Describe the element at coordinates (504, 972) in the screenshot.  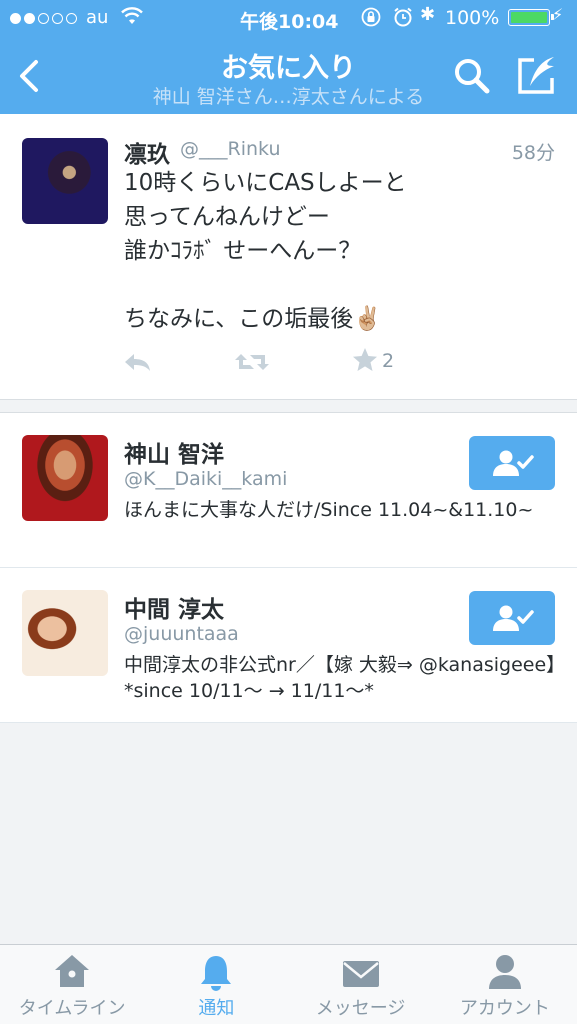
I see `person-icon` at that location.